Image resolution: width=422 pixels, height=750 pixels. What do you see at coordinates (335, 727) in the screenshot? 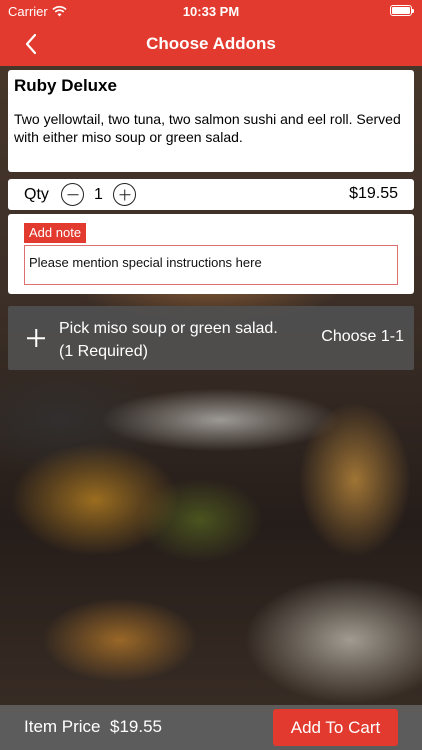
I see `add-to-cart-button: Add To Cart` at bounding box center [335, 727].